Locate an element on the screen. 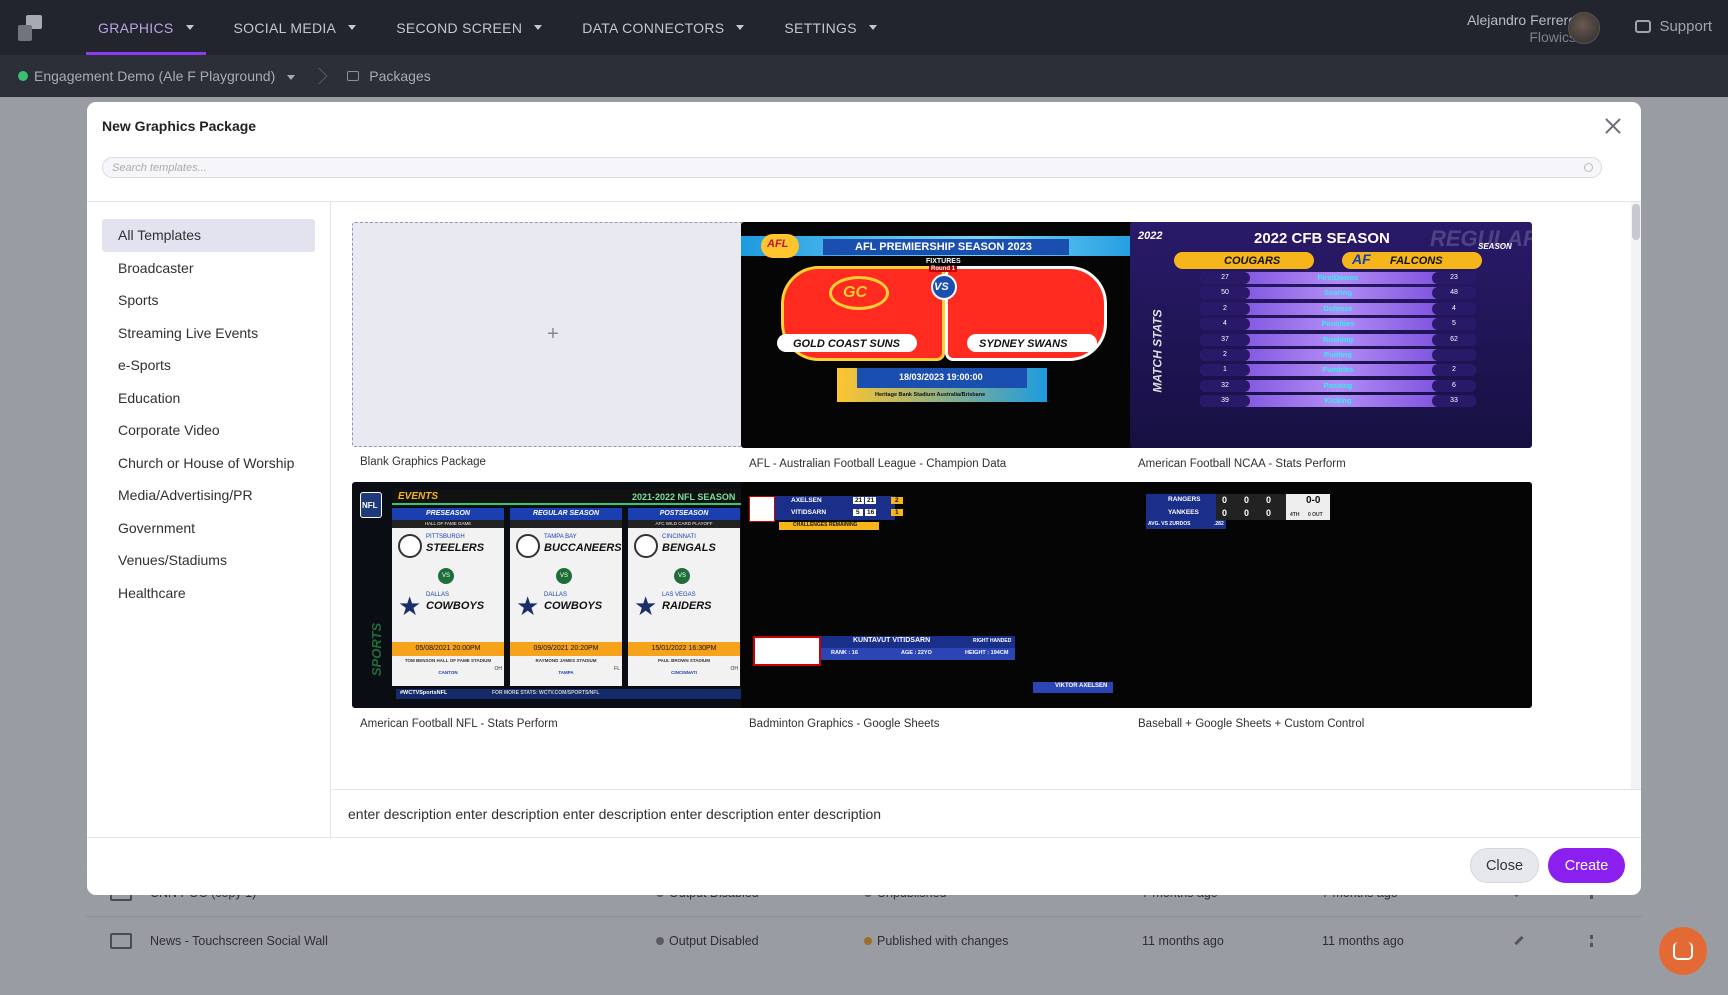  nav-settings: SETTINGS is located at coordinates (830, 27).